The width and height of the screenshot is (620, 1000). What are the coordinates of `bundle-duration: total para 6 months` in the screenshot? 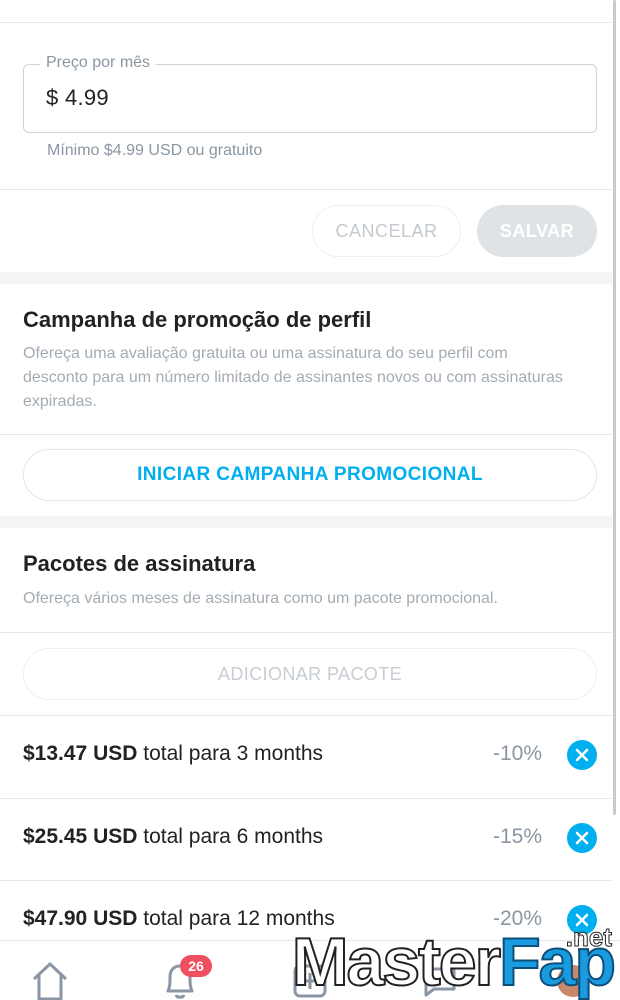 It's located at (230, 836).